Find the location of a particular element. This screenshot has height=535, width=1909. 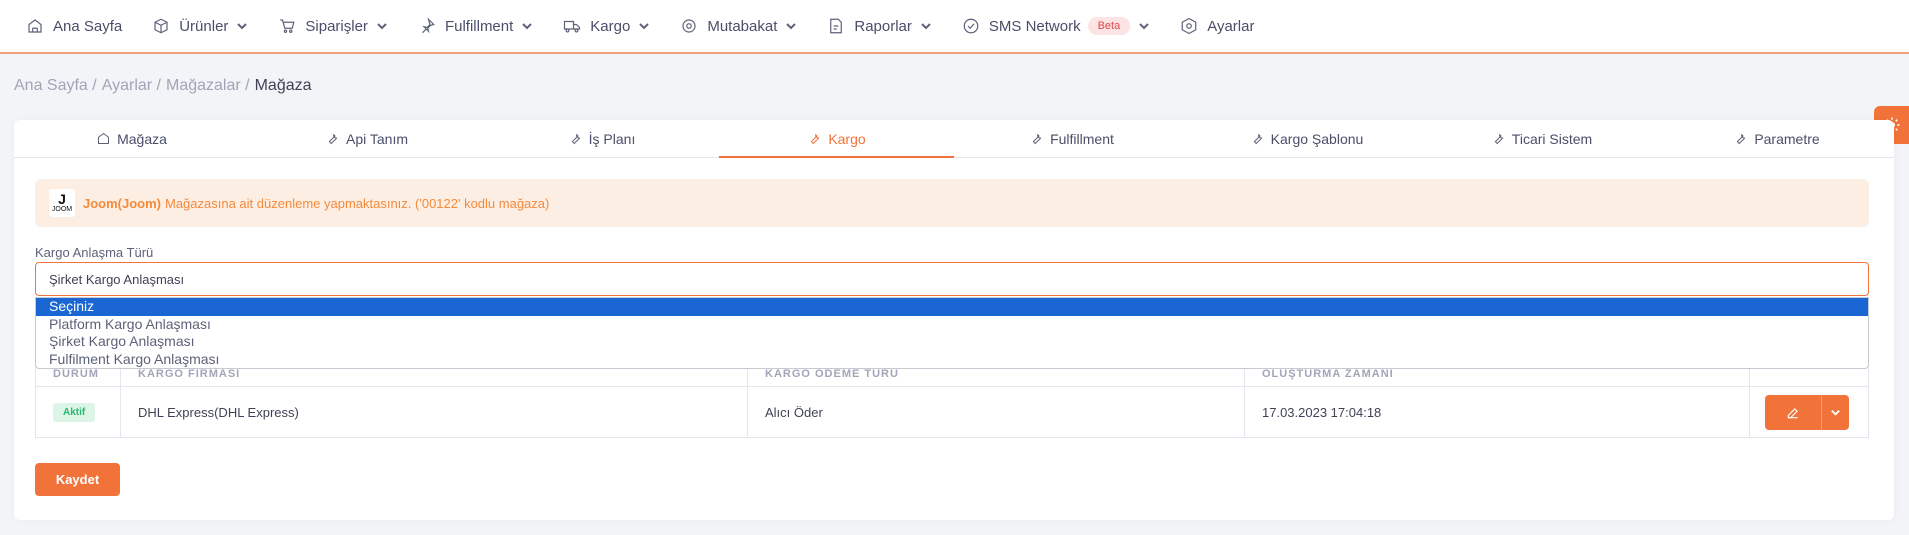

tab-api-tanim: Api Tanım is located at coordinates (366, 138).